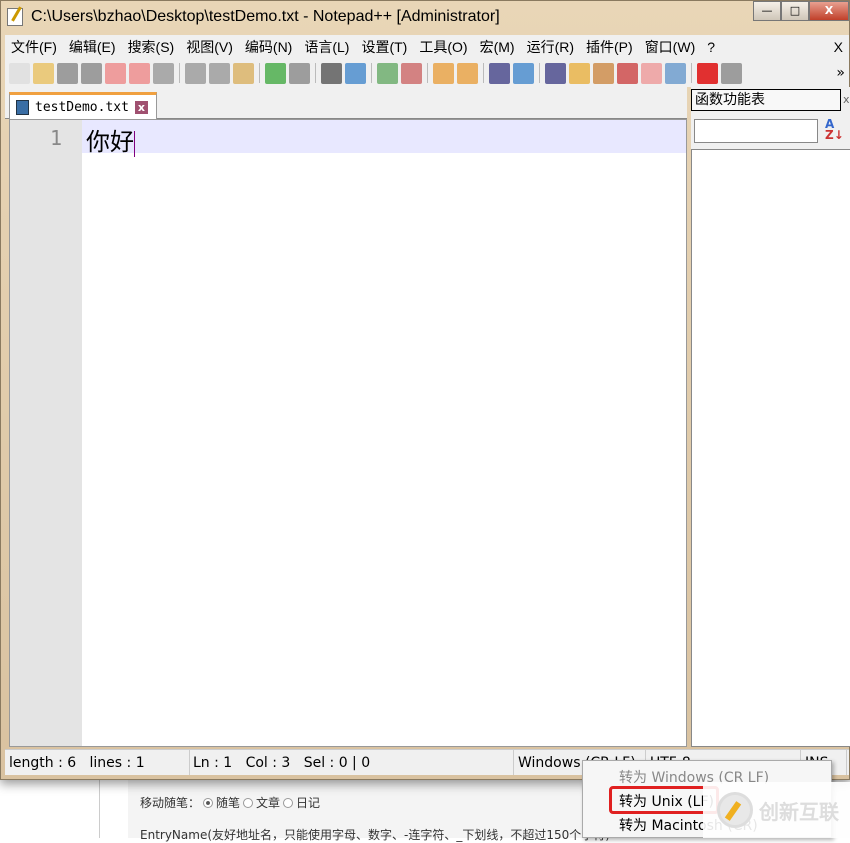 The width and height of the screenshot is (850, 843). I want to click on menu-9: 运行(R), so click(550, 47).